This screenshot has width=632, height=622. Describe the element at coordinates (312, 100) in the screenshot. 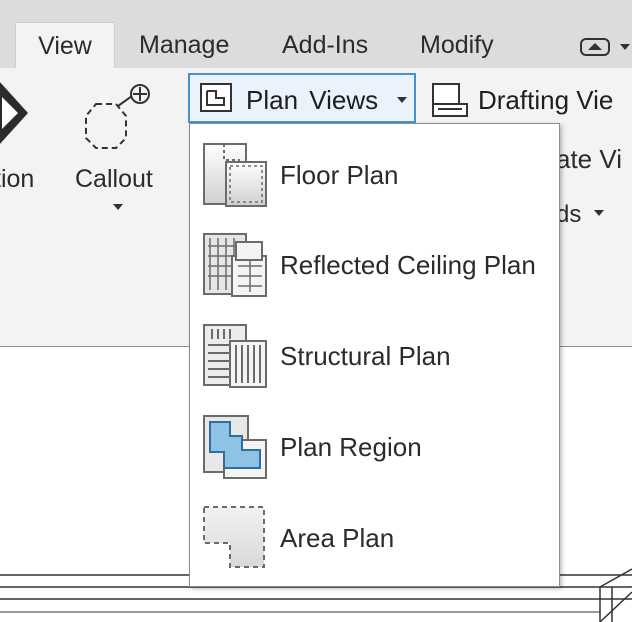

I see `plan-views-label: Plan Views` at that location.